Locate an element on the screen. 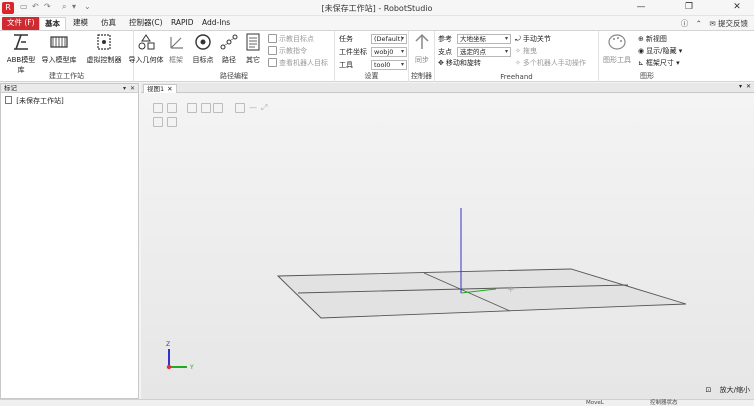 Image resolution: width=754 pixels, height=406 pixels. feedback-icon: ✉ is located at coordinates (712, 23).